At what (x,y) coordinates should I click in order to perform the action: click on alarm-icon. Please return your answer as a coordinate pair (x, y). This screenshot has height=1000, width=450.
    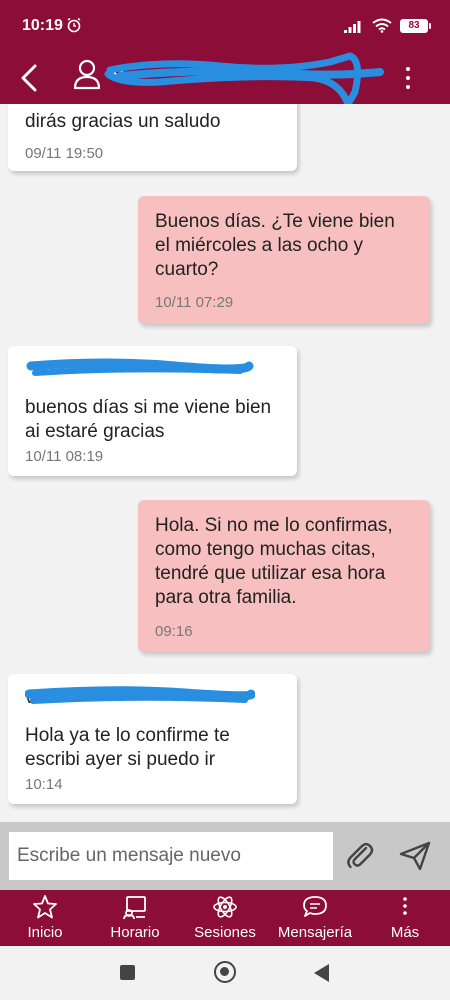
    Looking at the image, I should click on (74, 25).